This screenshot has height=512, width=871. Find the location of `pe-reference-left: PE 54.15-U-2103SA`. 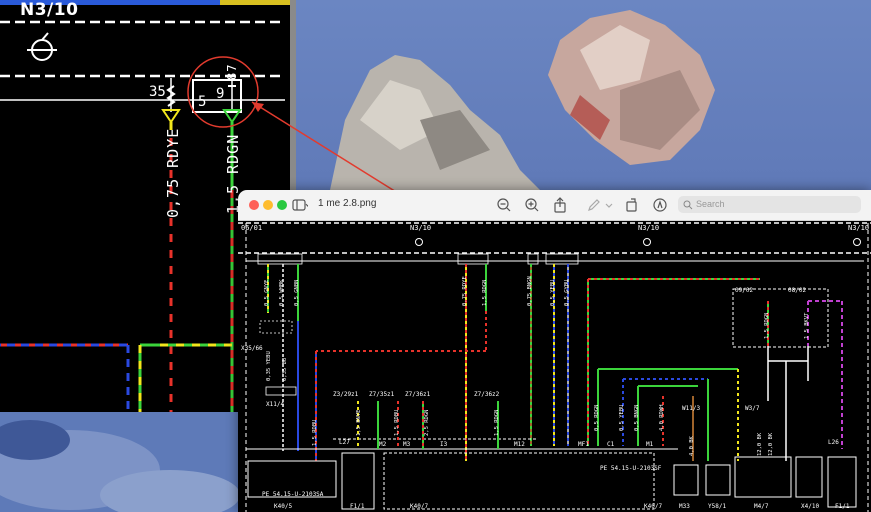

pe-reference-left: PE 54.15-U-2103SA is located at coordinates (293, 494).